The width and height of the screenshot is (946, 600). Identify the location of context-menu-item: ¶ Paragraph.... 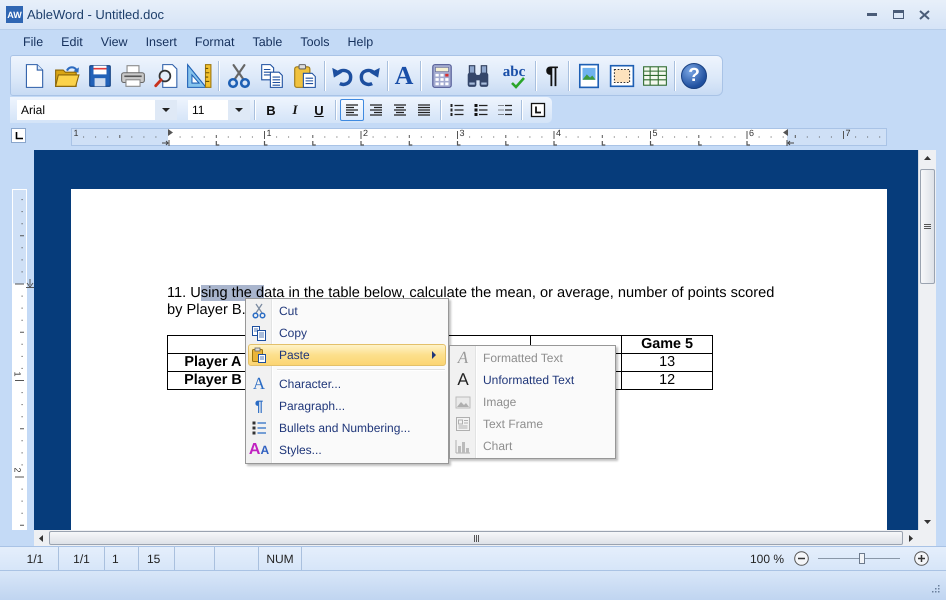
(347, 406).